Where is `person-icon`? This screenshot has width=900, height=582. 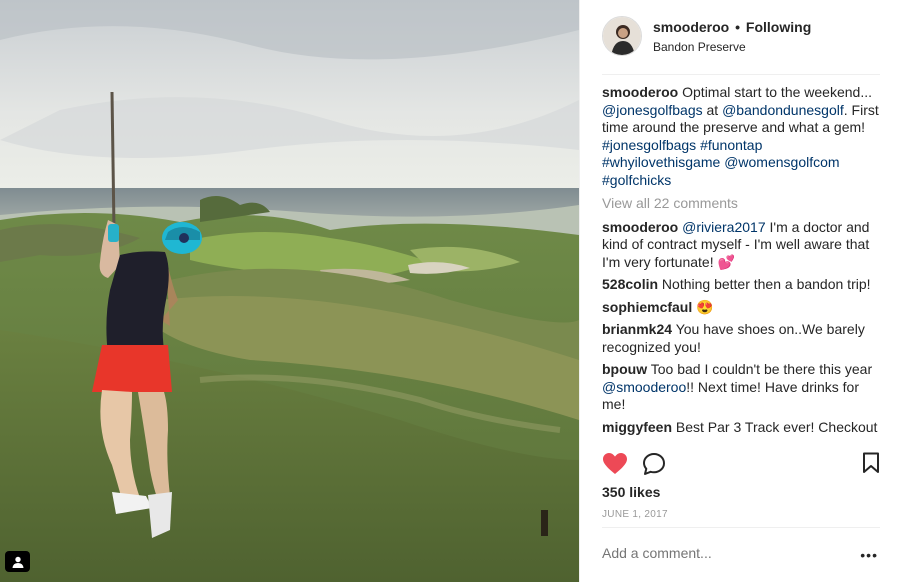 person-icon is located at coordinates (17, 562).